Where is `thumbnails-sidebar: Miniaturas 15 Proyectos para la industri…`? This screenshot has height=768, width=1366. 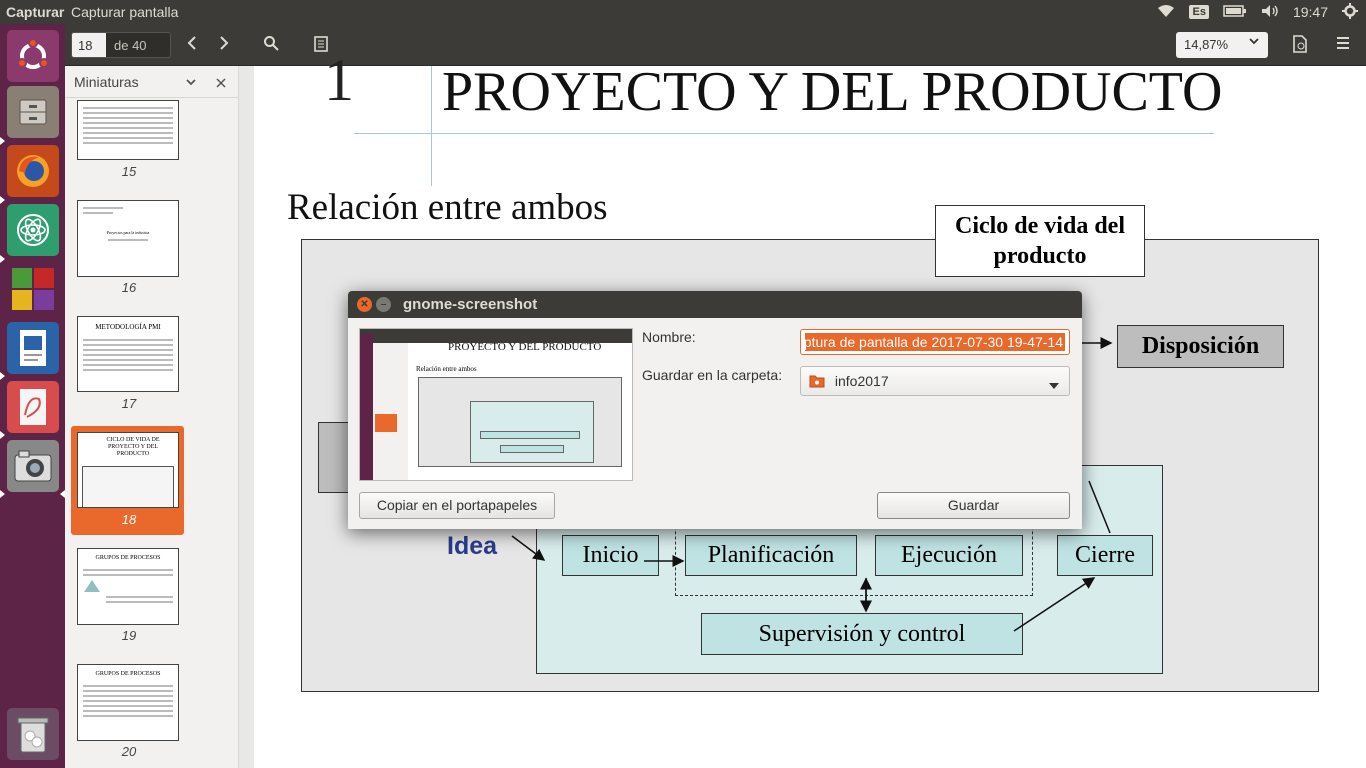
thumbnails-sidebar: Miniaturas 15 Proyectos para la industri… is located at coordinates (152, 417).